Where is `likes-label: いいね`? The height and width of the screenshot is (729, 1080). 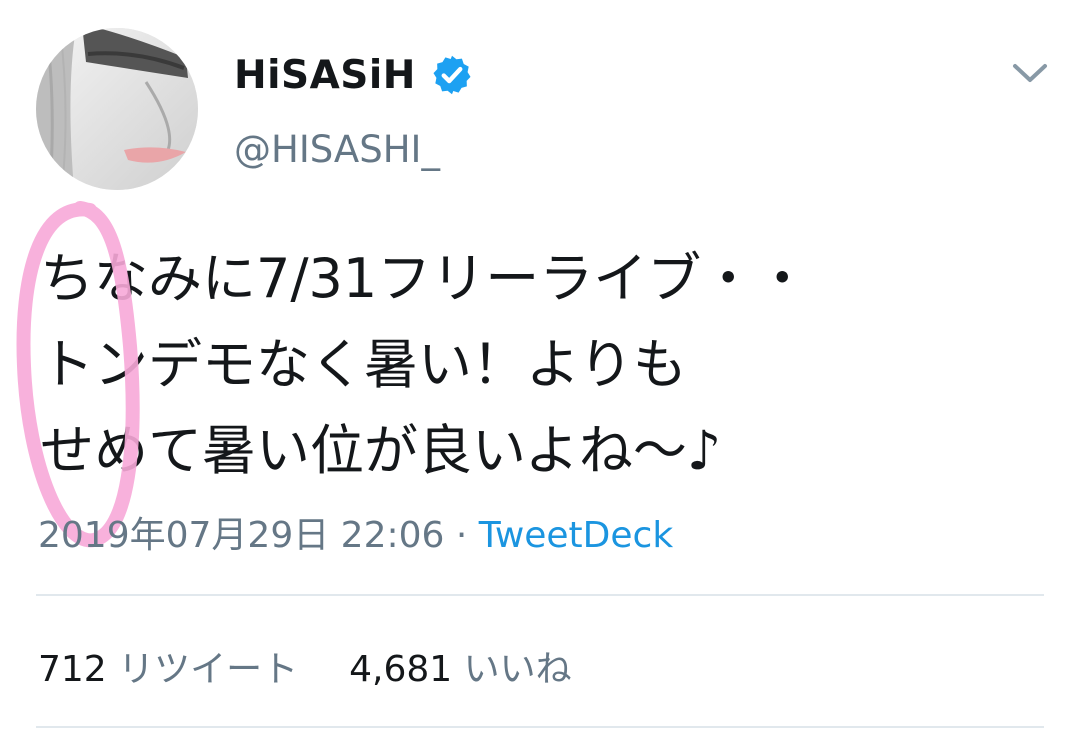
likes-label: いいね is located at coordinates (517, 669).